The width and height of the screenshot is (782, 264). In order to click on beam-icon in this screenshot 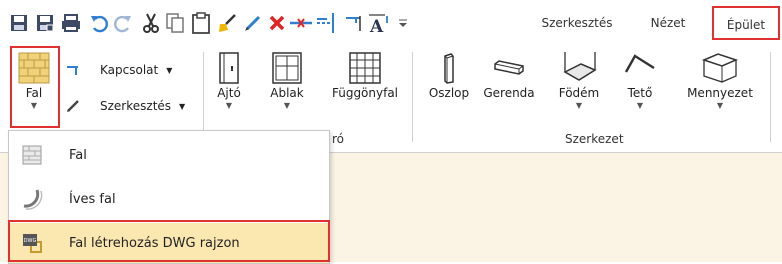, I will do `click(509, 67)`.